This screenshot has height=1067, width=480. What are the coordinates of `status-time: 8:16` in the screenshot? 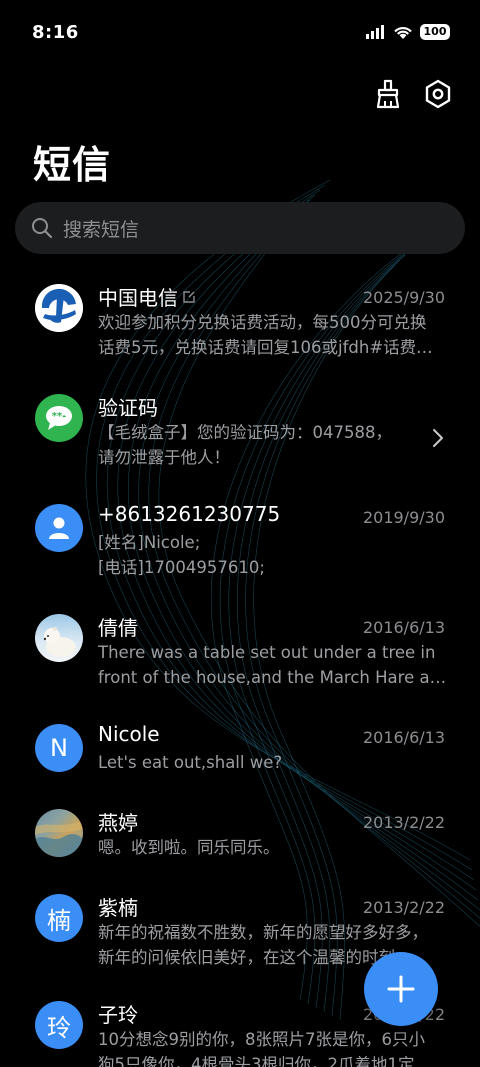 It's located at (55, 32).